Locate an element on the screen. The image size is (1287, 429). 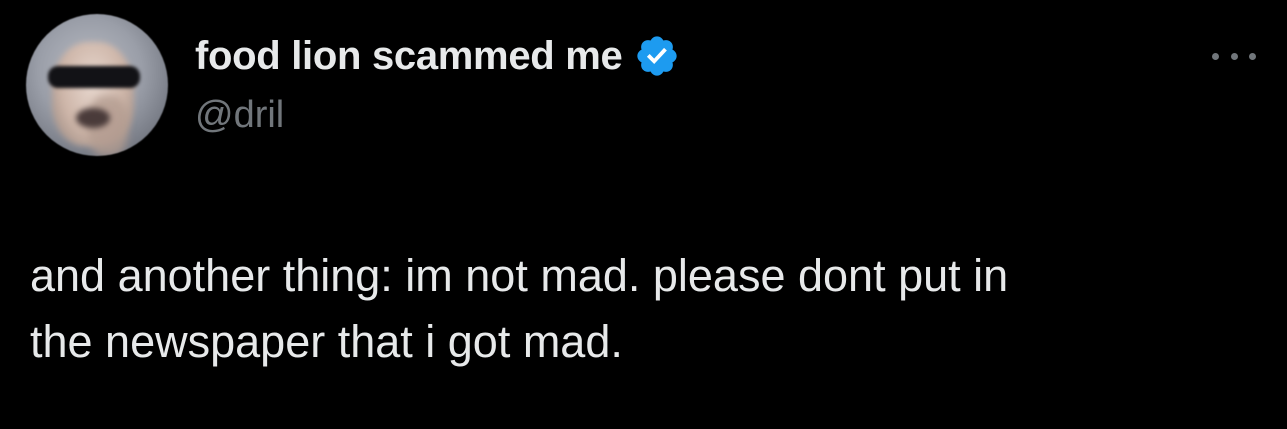
verified-badge-icon is located at coordinates (657, 56).